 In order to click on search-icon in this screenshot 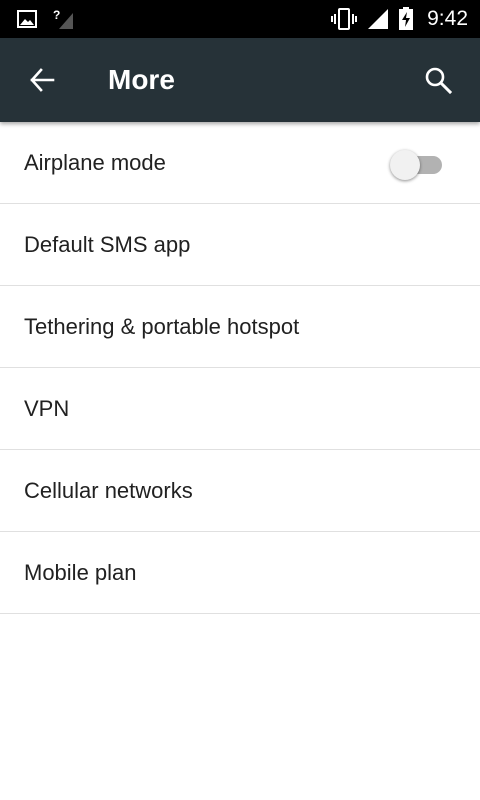, I will do `click(438, 80)`.